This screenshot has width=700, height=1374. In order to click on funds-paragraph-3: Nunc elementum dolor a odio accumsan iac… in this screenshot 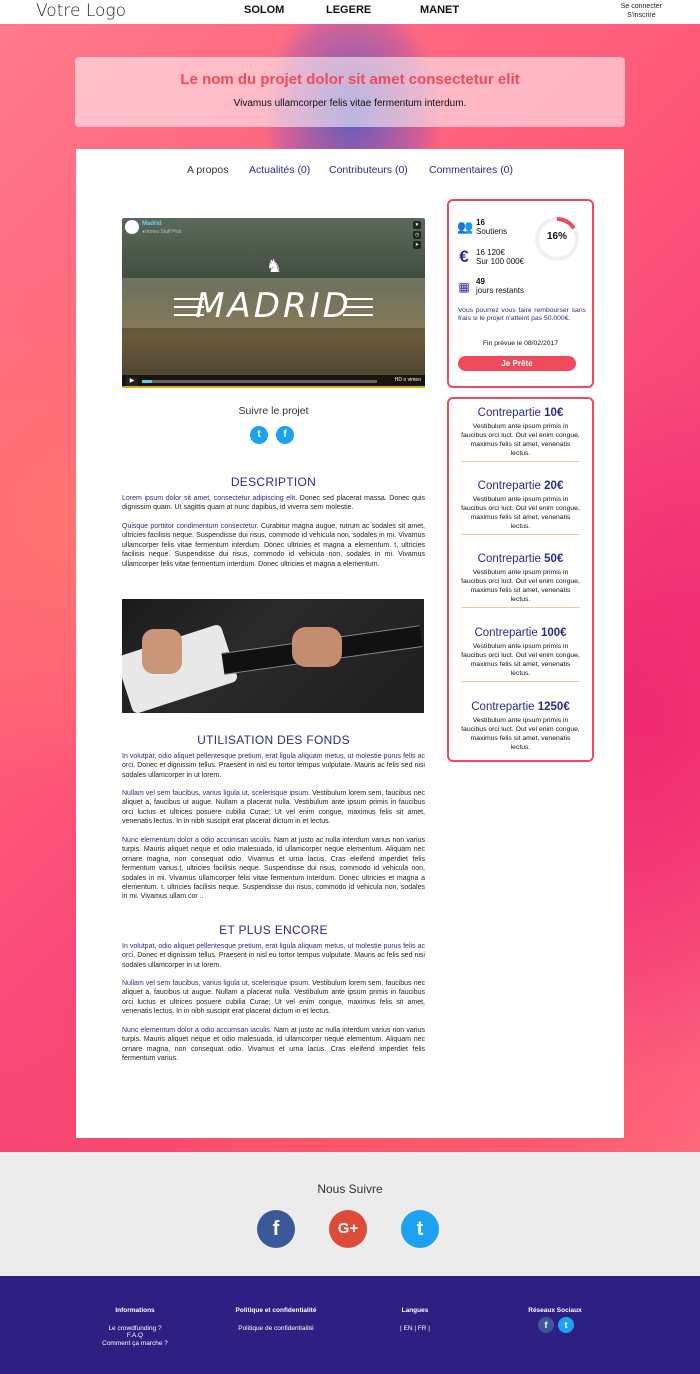, I will do `click(273, 869)`.